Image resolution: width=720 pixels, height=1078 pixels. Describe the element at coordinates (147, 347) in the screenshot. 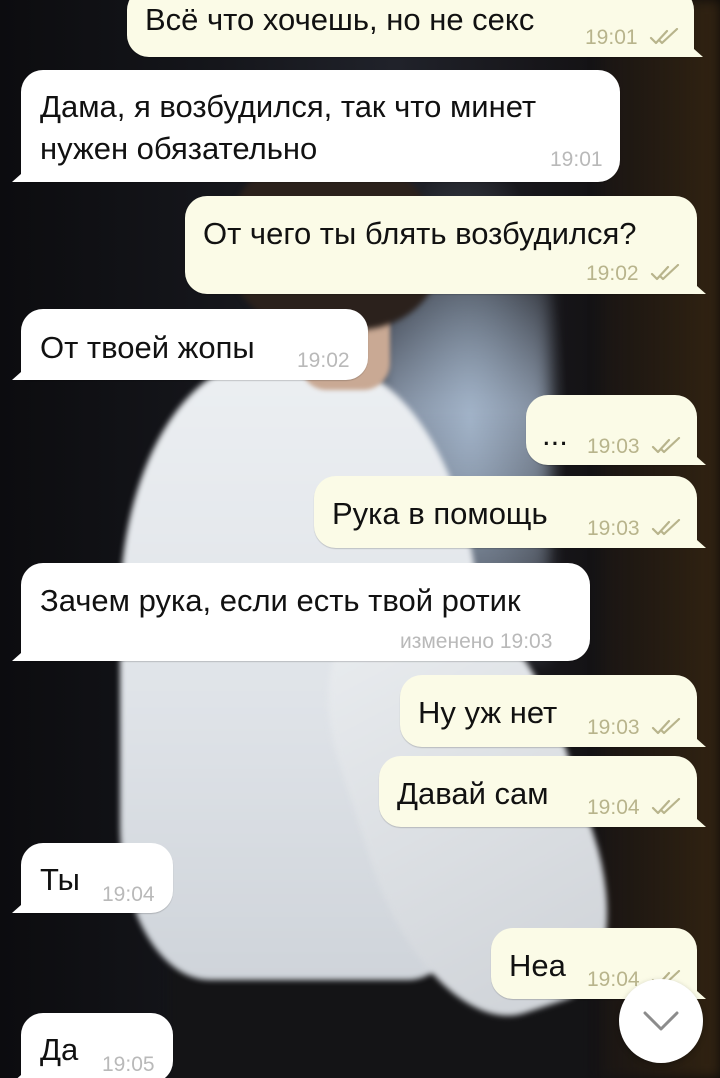

I see `message-text: От твоей жопы` at that location.